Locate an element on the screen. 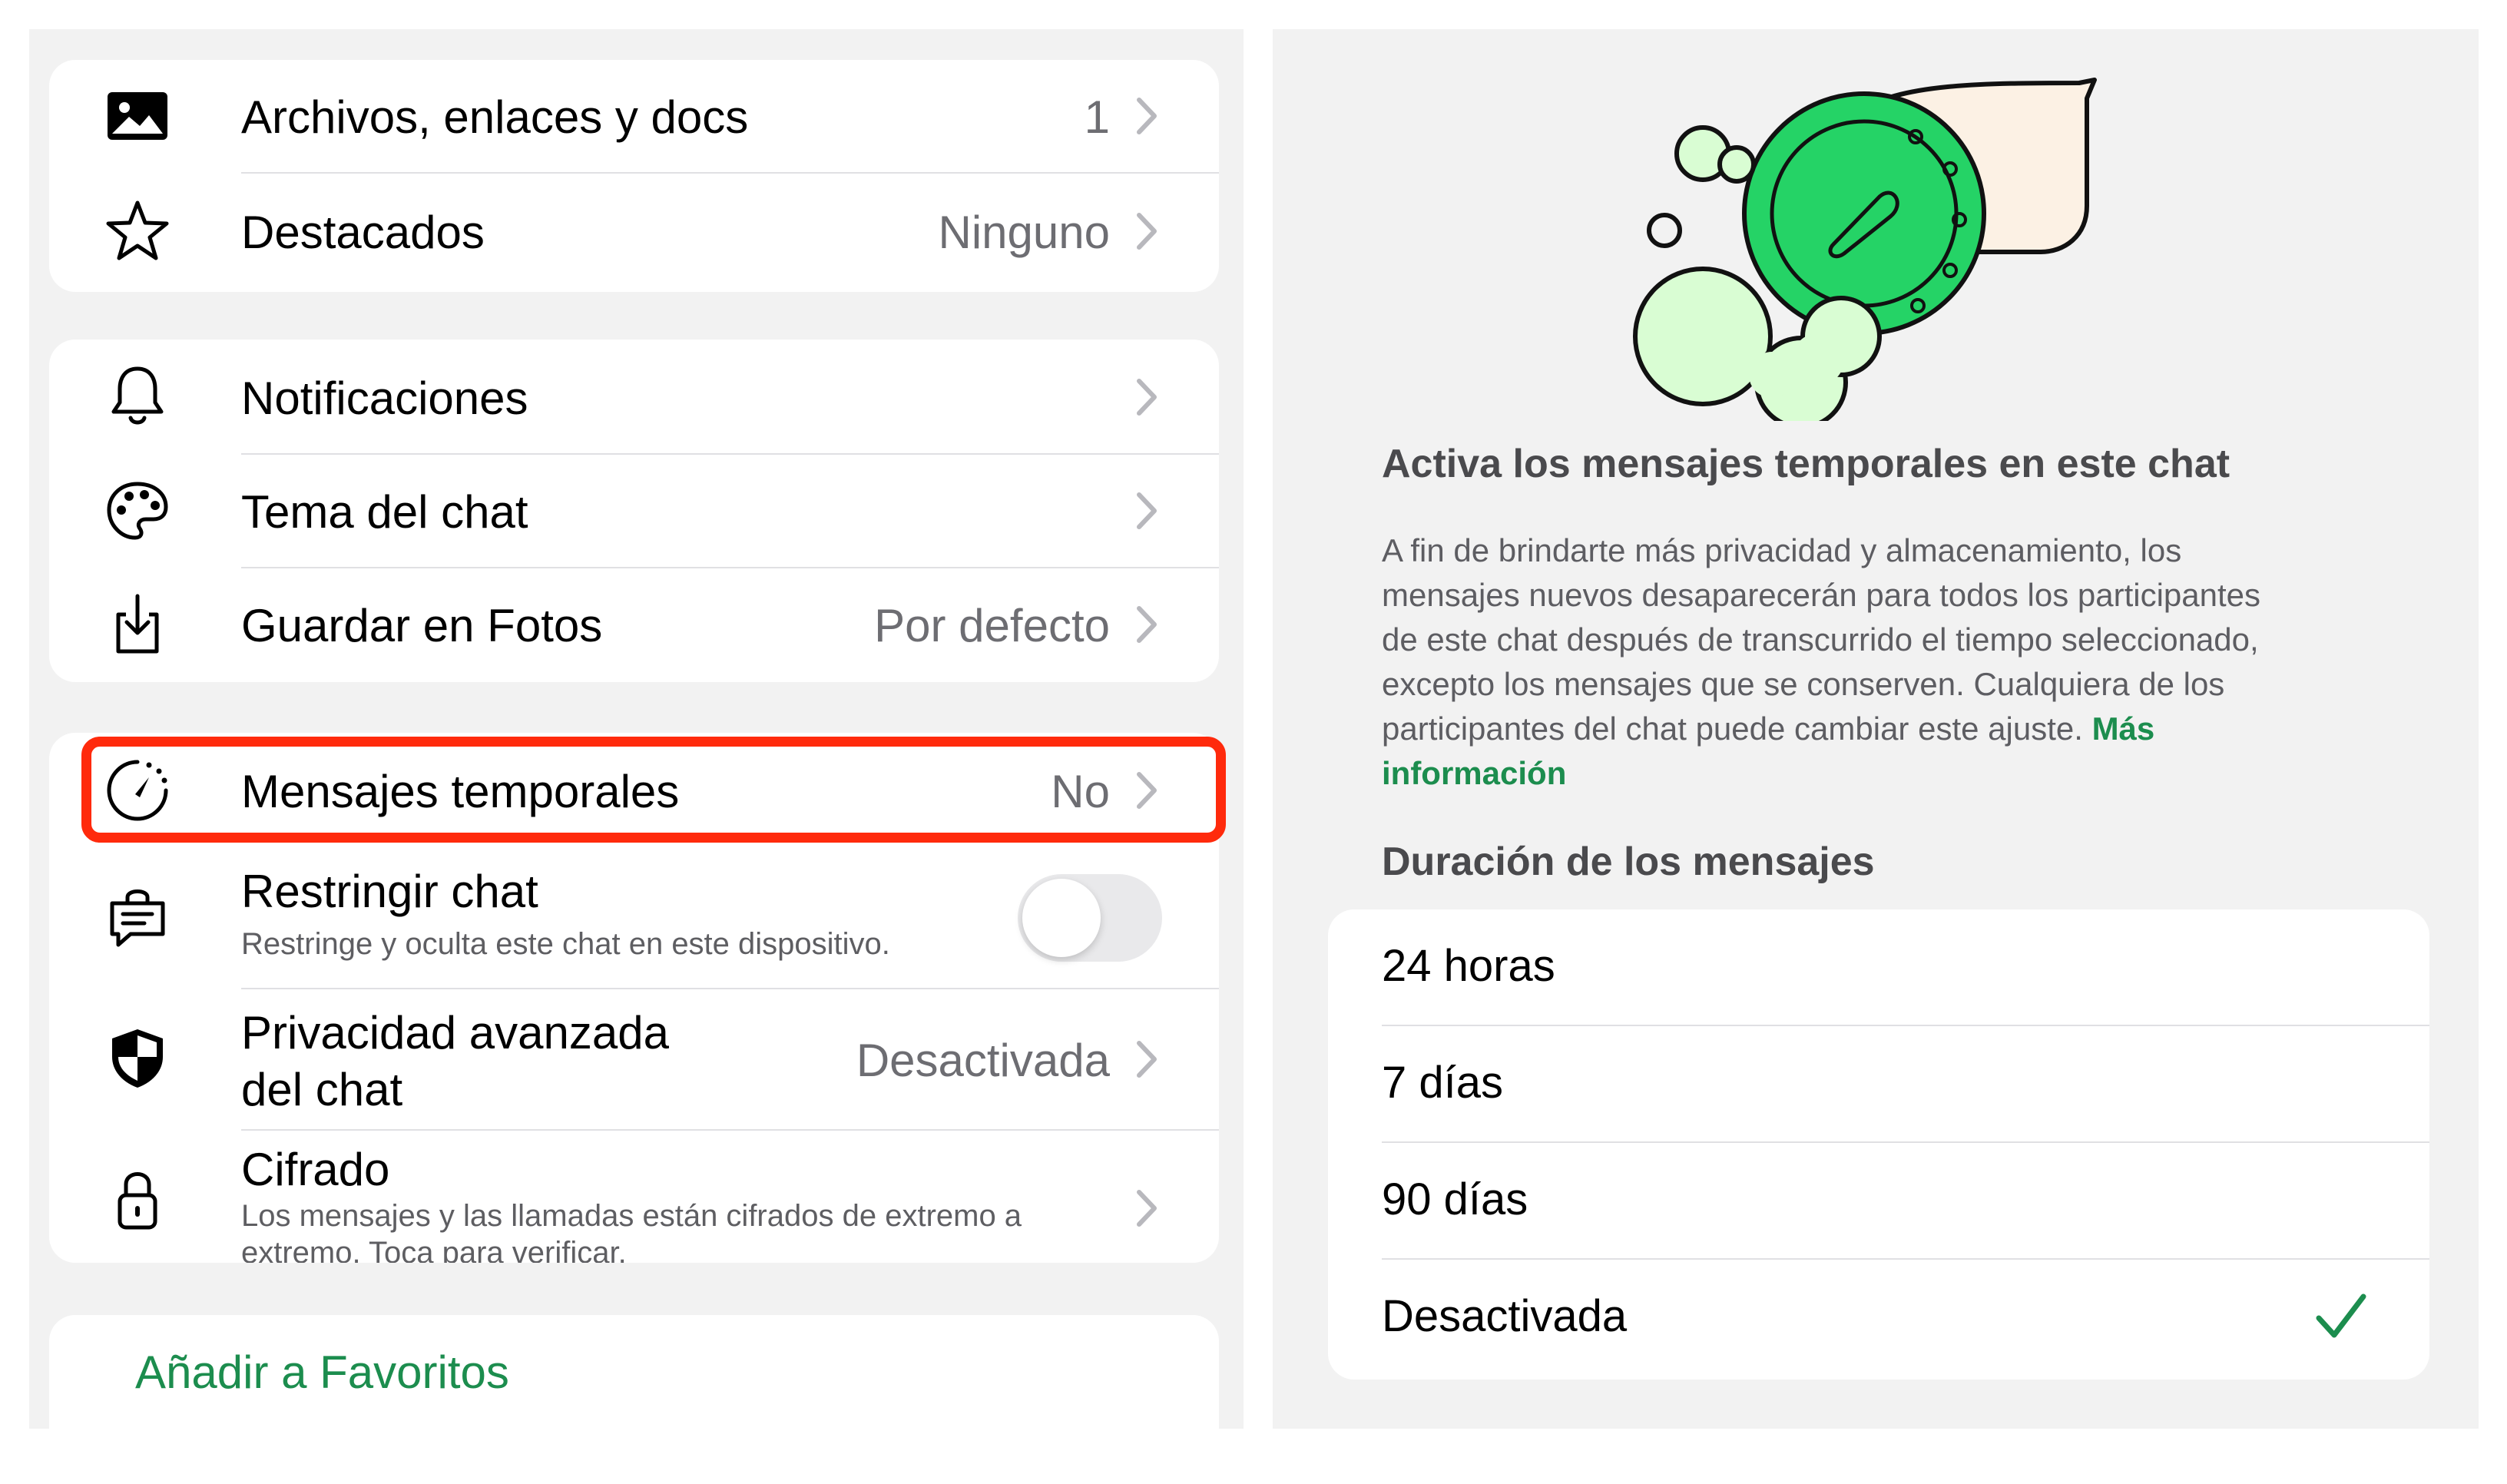 The image size is (2507, 1484). timer-illustration is located at coordinates (1864, 236).